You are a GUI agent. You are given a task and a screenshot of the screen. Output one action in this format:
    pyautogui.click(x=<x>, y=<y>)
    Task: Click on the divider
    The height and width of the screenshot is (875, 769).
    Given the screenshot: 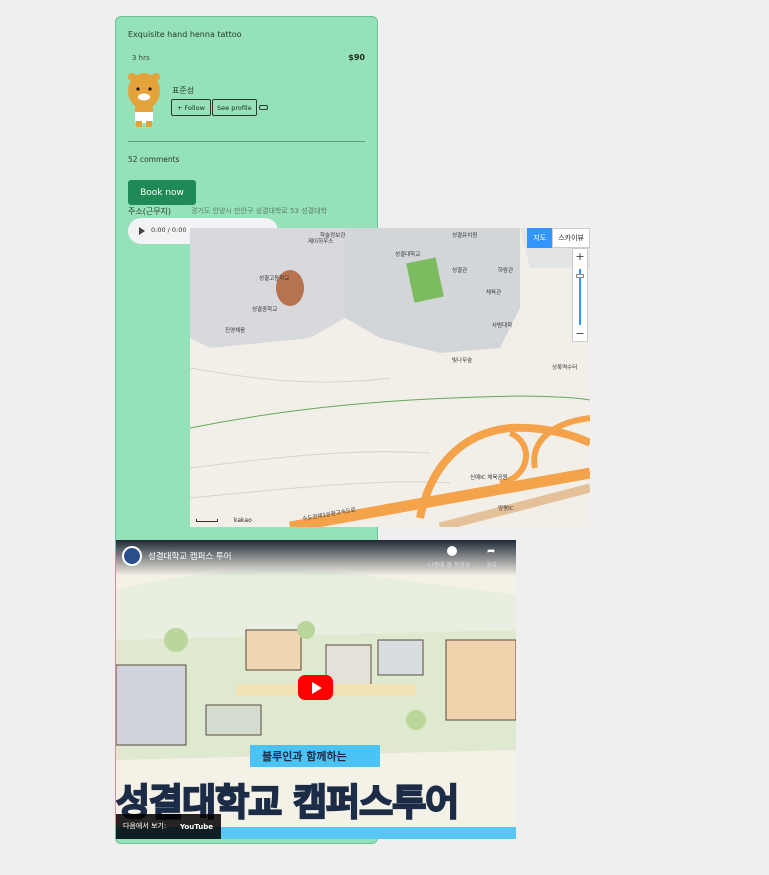 What is the action you would take?
    pyautogui.click(x=246, y=141)
    